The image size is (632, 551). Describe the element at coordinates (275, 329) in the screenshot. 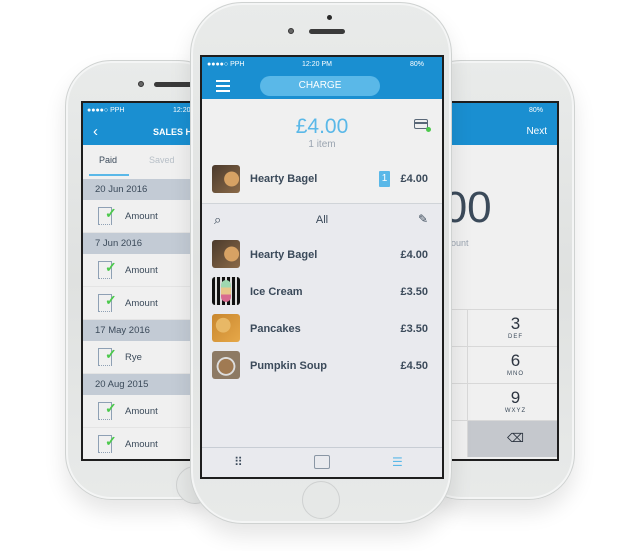

I see `item-name: Pancakes` at that location.